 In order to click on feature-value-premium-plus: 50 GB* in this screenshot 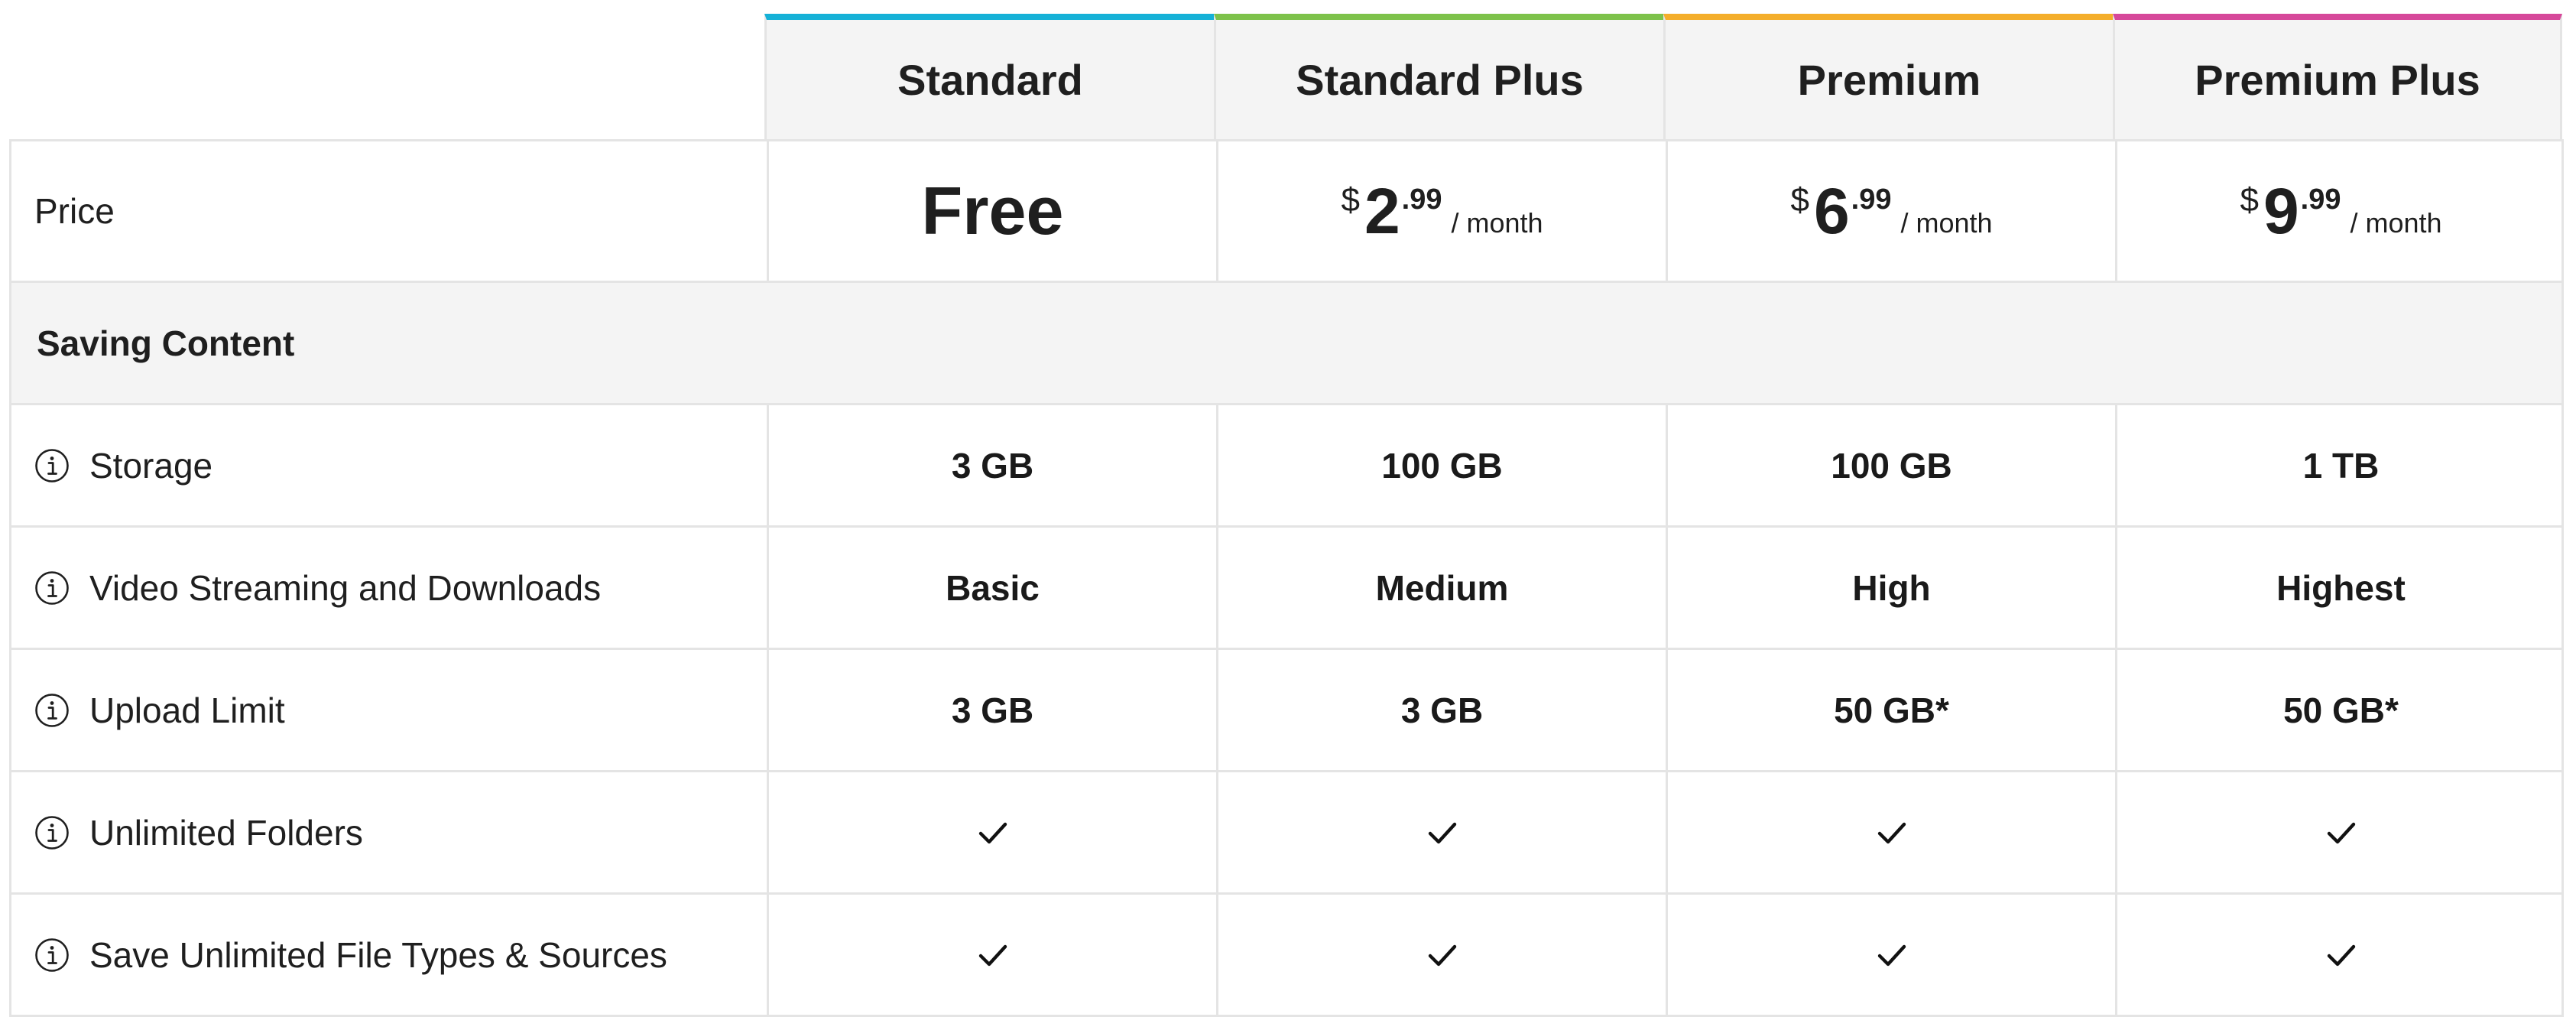, I will do `click(2340, 710)`.